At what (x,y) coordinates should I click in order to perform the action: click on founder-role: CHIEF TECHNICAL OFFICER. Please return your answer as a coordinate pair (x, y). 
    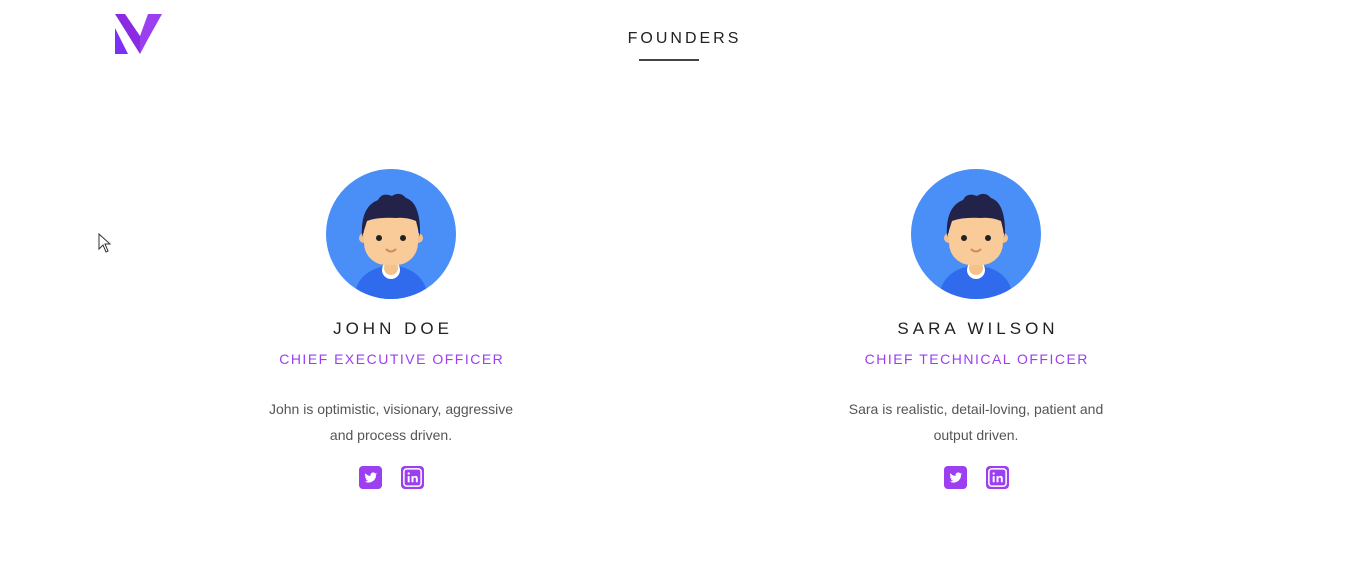
    Looking at the image, I should click on (976, 359).